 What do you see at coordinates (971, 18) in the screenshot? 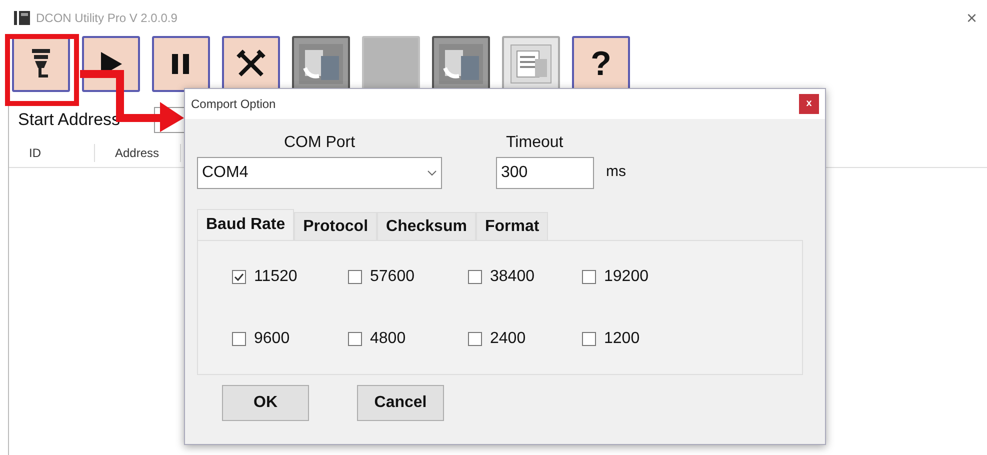
I see `close-button: ×` at bounding box center [971, 18].